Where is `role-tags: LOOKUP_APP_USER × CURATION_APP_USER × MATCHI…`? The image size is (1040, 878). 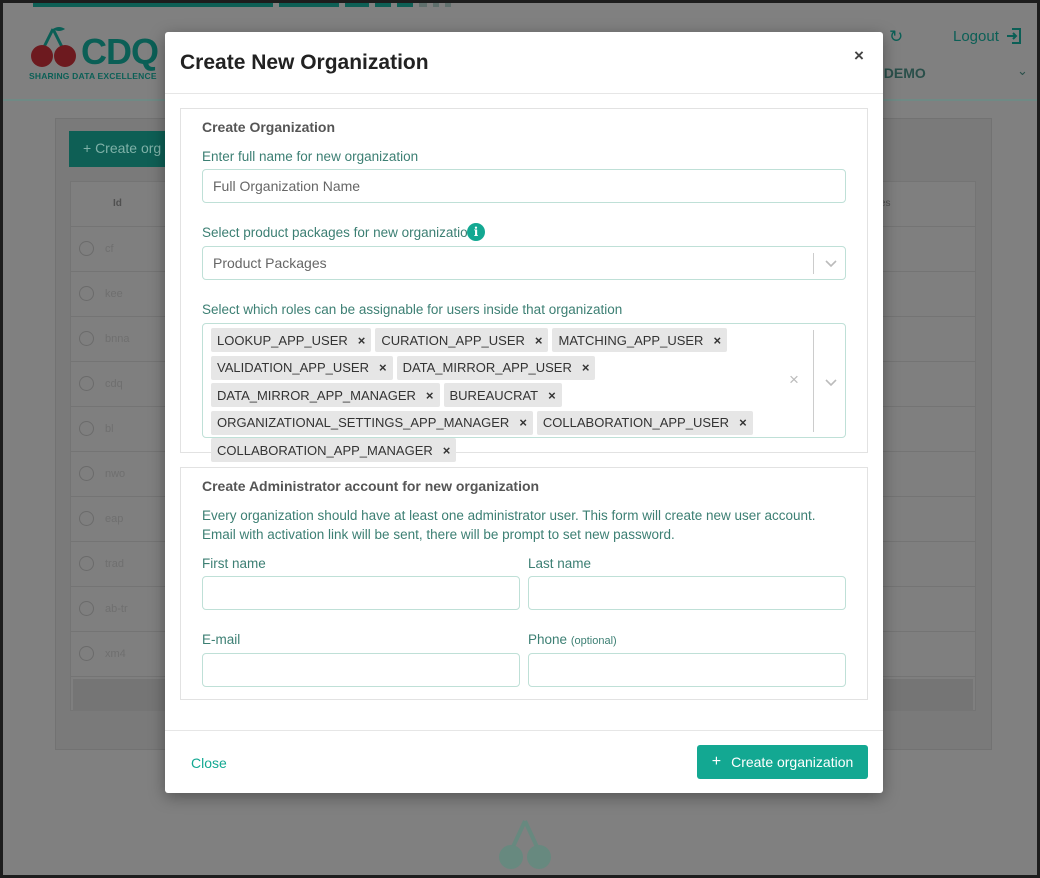
role-tags: LOOKUP_APP_USER × CURATION_APP_USER × MATCHI… is located at coordinates (506, 397).